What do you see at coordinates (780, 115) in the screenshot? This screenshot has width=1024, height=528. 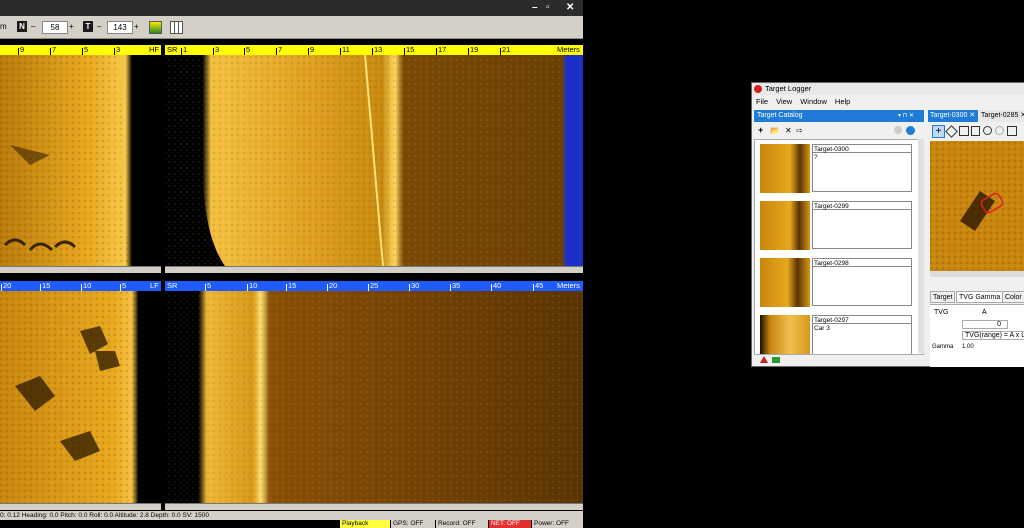 I see `target-catalog-title: Target Catalog` at bounding box center [780, 115].